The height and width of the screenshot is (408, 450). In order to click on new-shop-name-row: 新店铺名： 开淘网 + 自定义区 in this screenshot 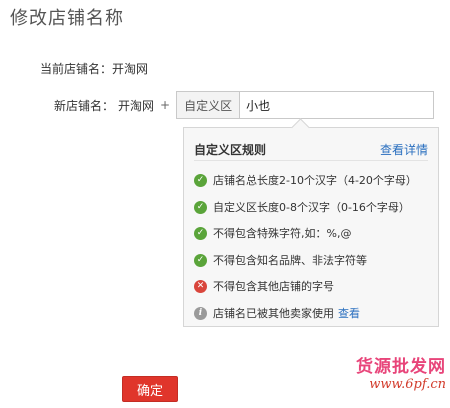, I will do `click(244, 105)`.